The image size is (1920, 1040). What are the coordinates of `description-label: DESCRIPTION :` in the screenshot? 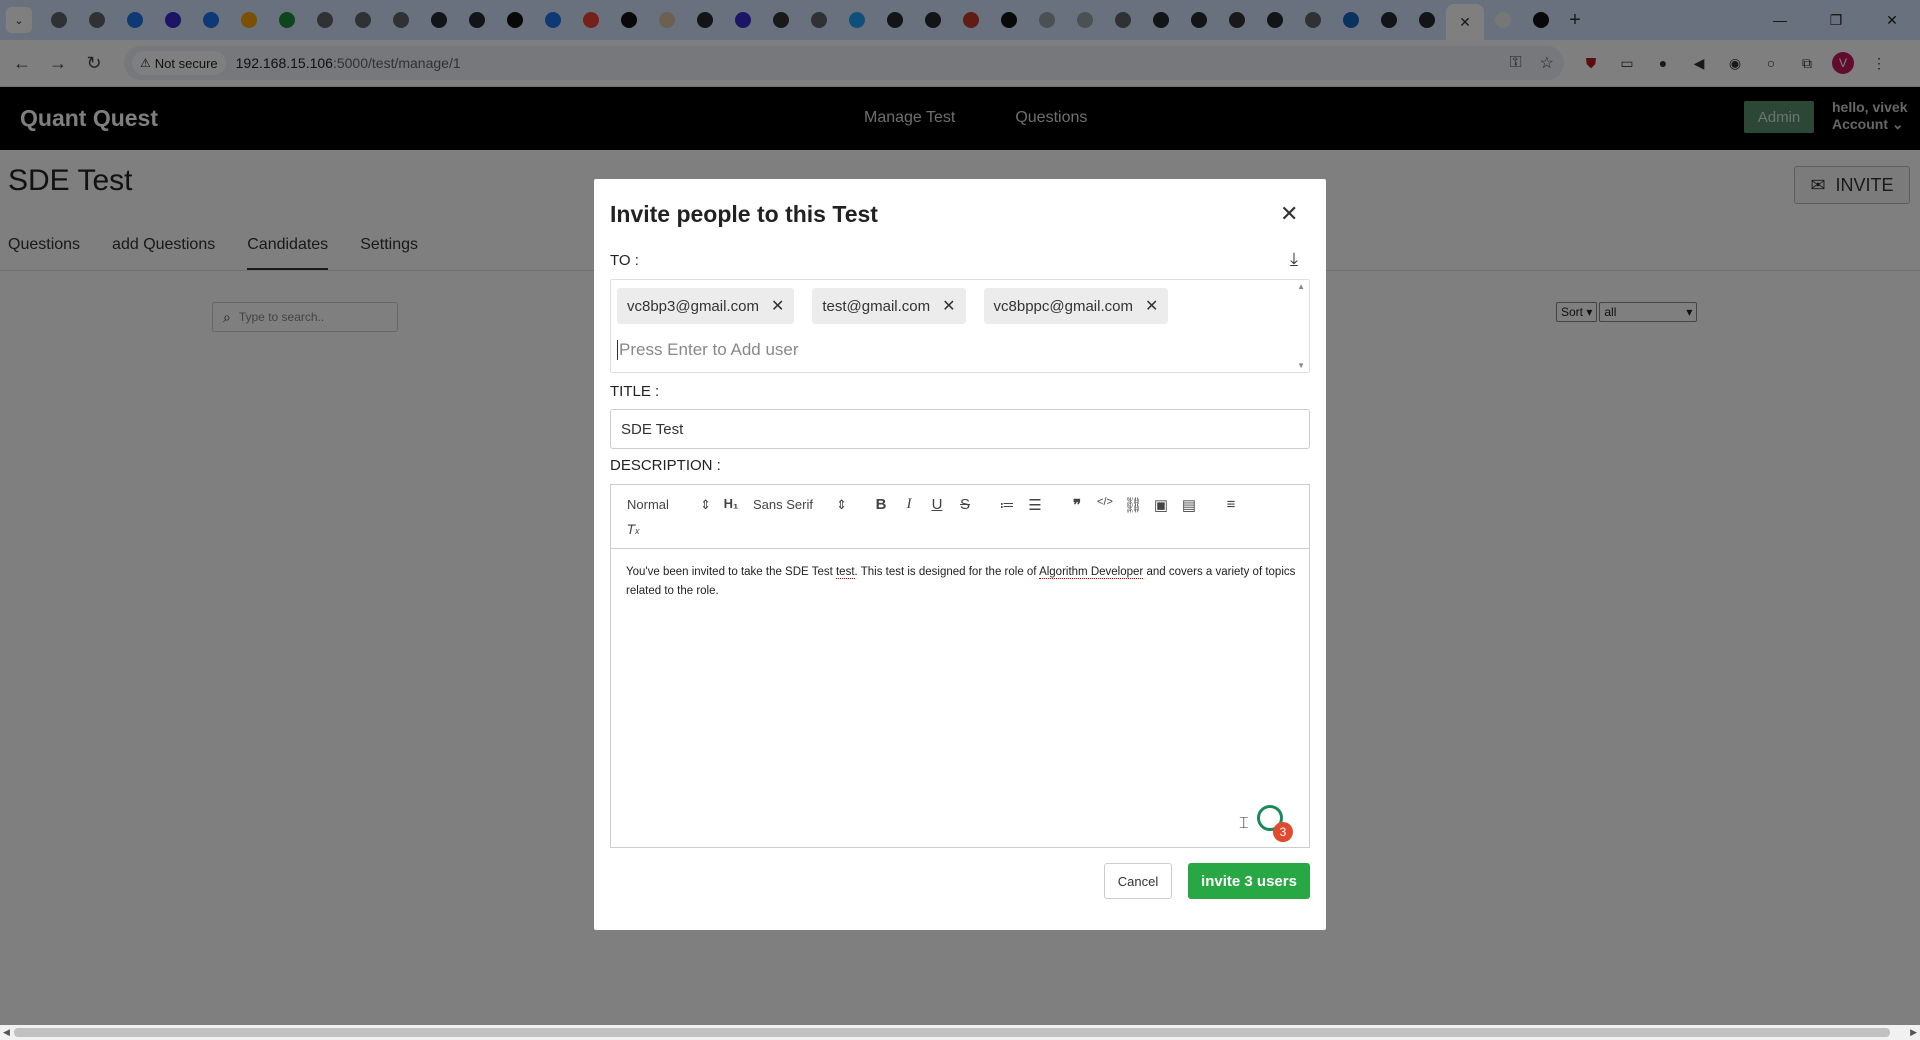 It's located at (665, 465).